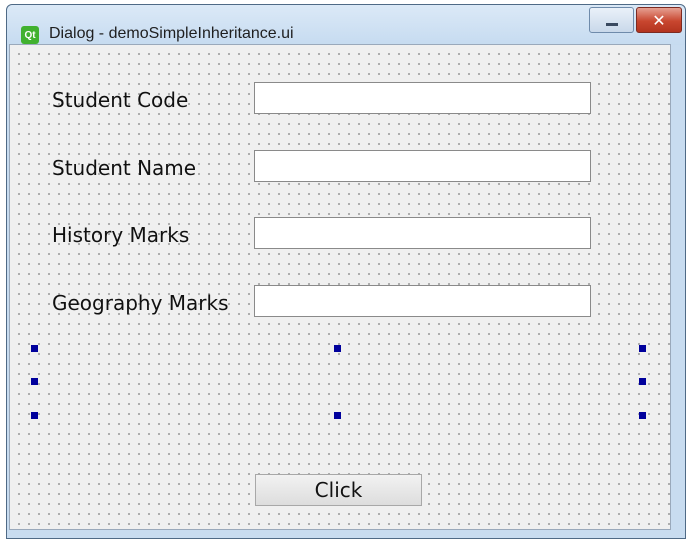 This screenshot has width=691, height=543. I want to click on student-code-field, so click(422, 98).